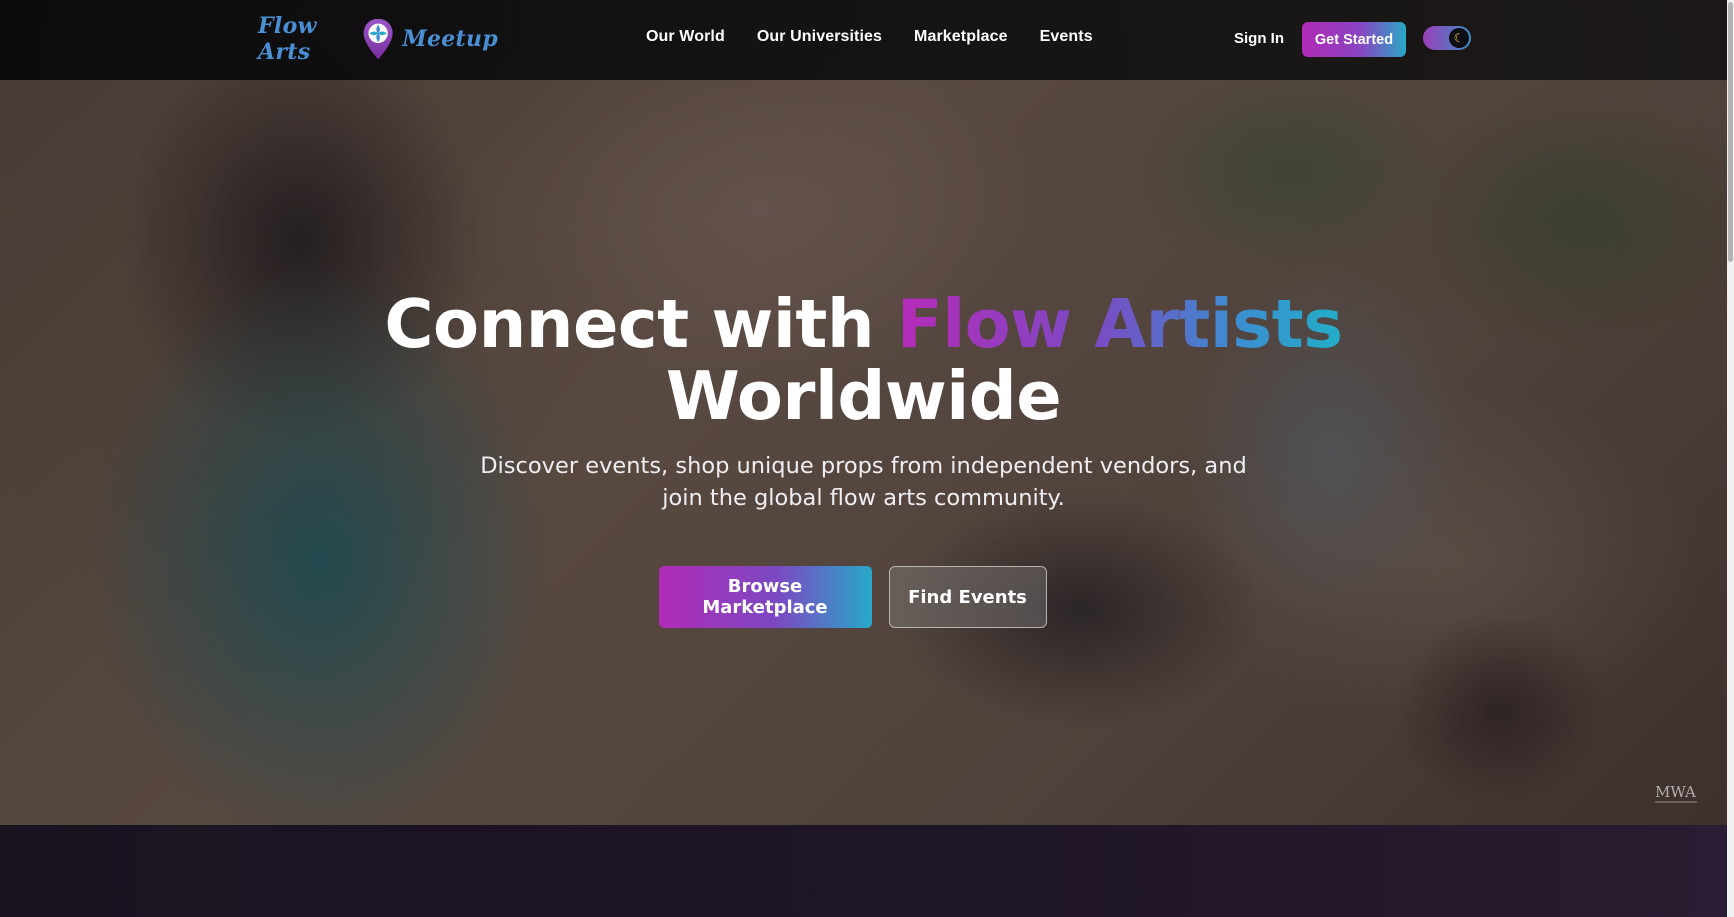 This screenshot has width=1734, height=917. What do you see at coordinates (961, 37) in the screenshot?
I see `nav-link-marketplace: Marketplace` at bounding box center [961, 37].